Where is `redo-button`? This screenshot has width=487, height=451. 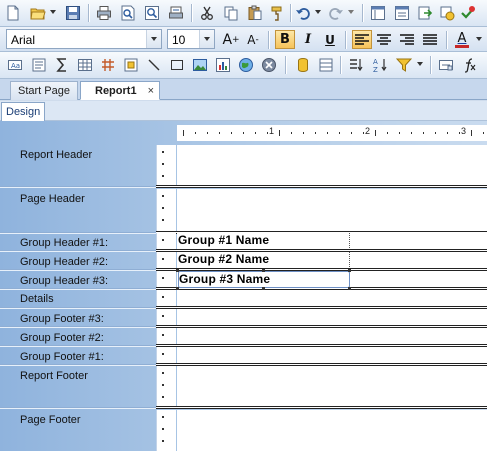
redo-button is located at coordinates (336, 13).